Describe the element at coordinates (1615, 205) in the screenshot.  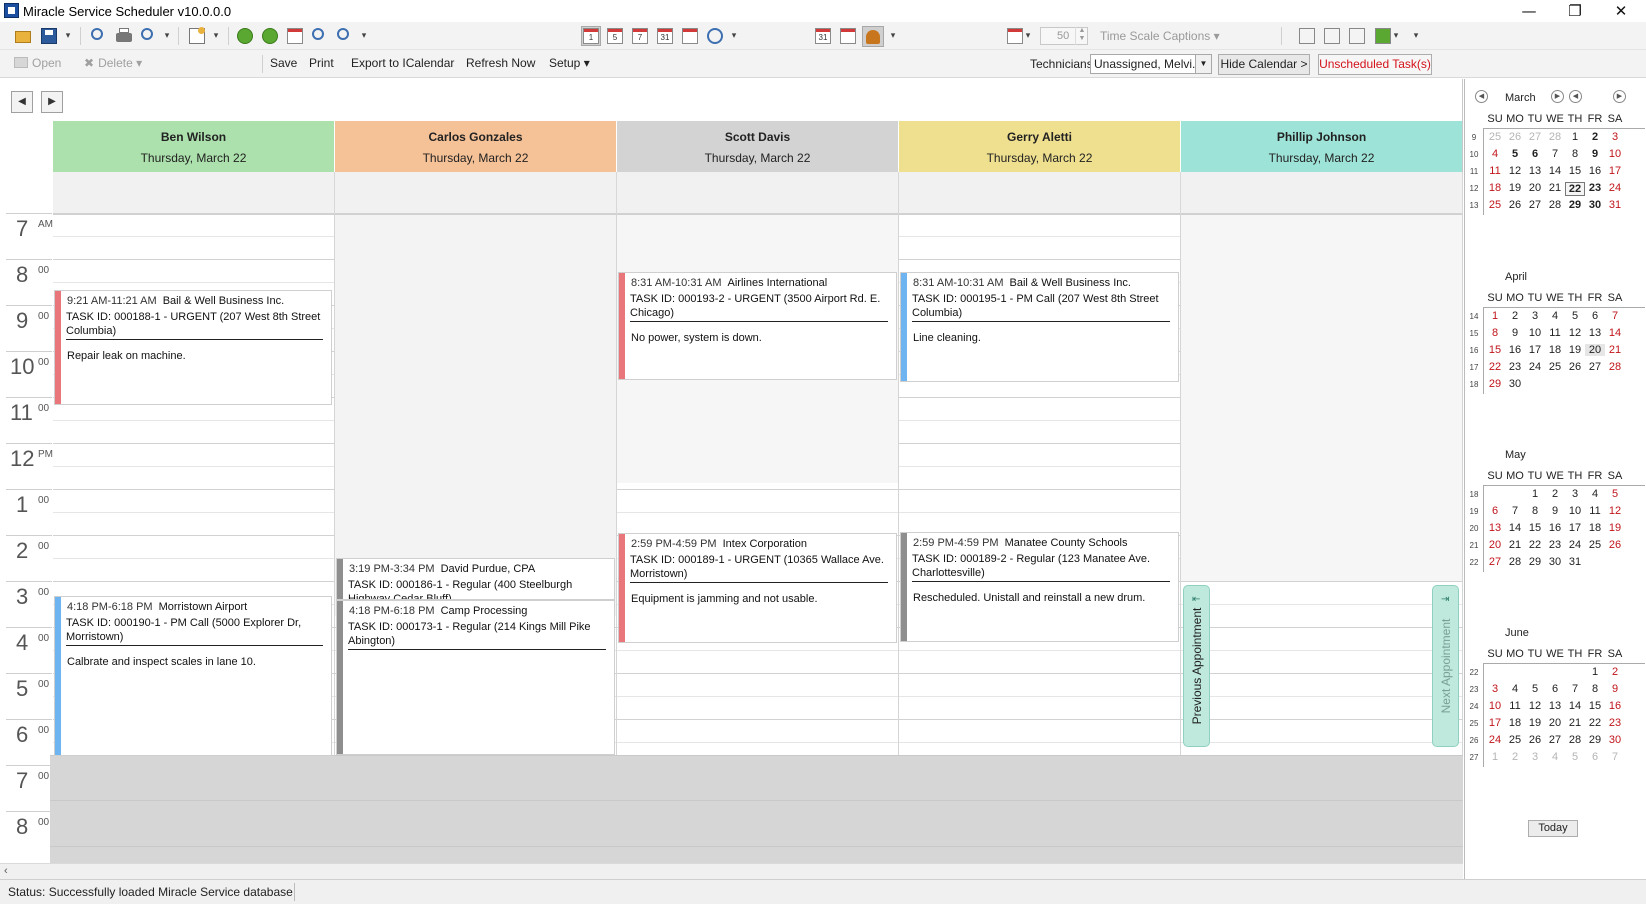
I see `calendar-day: 31` at that location.